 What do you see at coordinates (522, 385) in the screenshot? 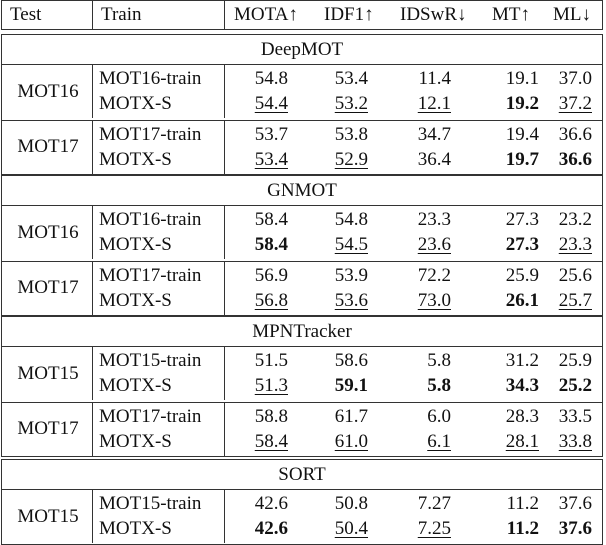
I see `value-mt: 34.3` at bounding box center [522, 385].